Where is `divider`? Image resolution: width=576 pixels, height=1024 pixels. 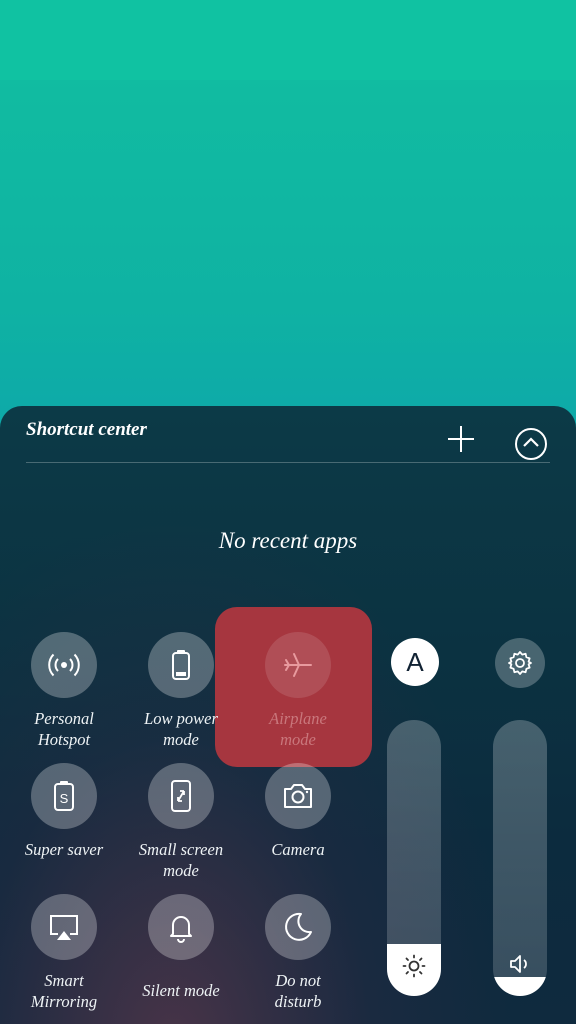
divider is located at coordinates (288, 462).